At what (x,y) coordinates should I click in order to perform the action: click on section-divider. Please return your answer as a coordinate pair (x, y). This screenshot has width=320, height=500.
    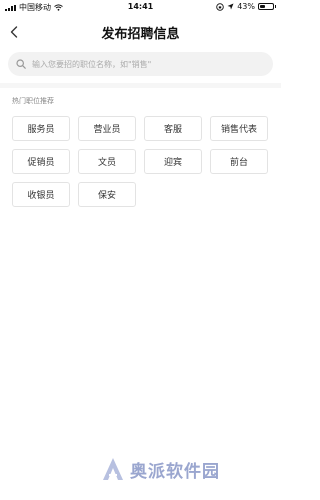
    Looking at the image, I should click on (140, 85).